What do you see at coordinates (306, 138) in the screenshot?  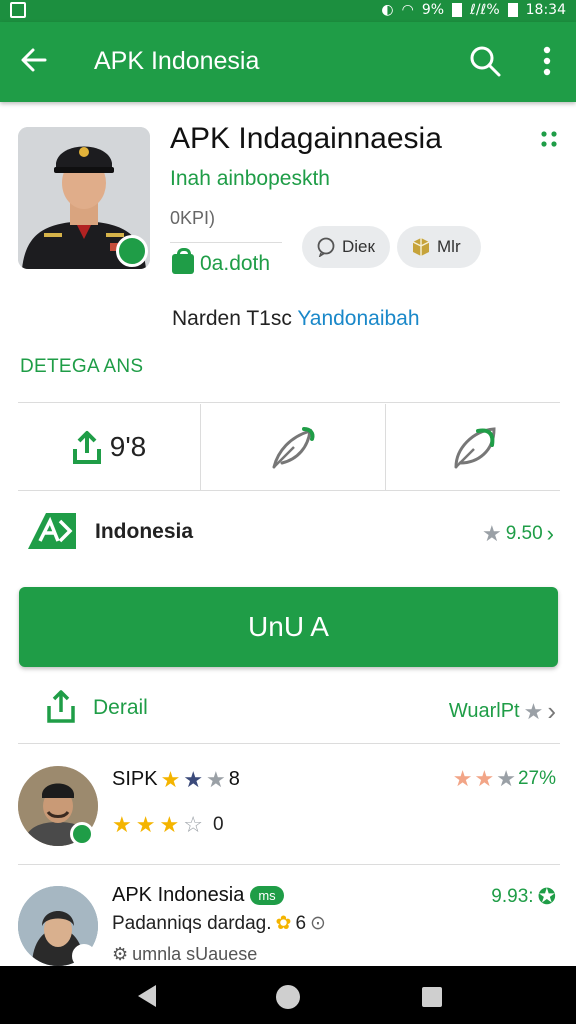 I see `app-title: APK Indagainnaesia` at bounding box center [306, 138].